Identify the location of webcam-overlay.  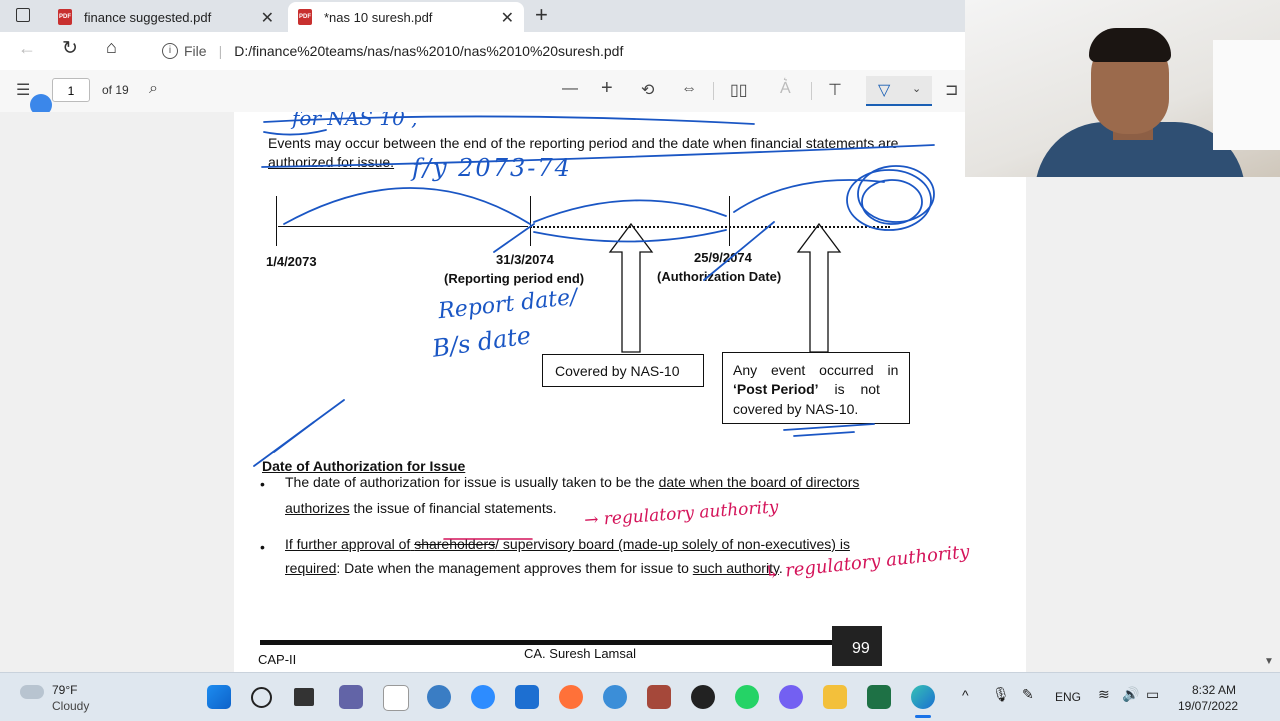
(1122, 88).